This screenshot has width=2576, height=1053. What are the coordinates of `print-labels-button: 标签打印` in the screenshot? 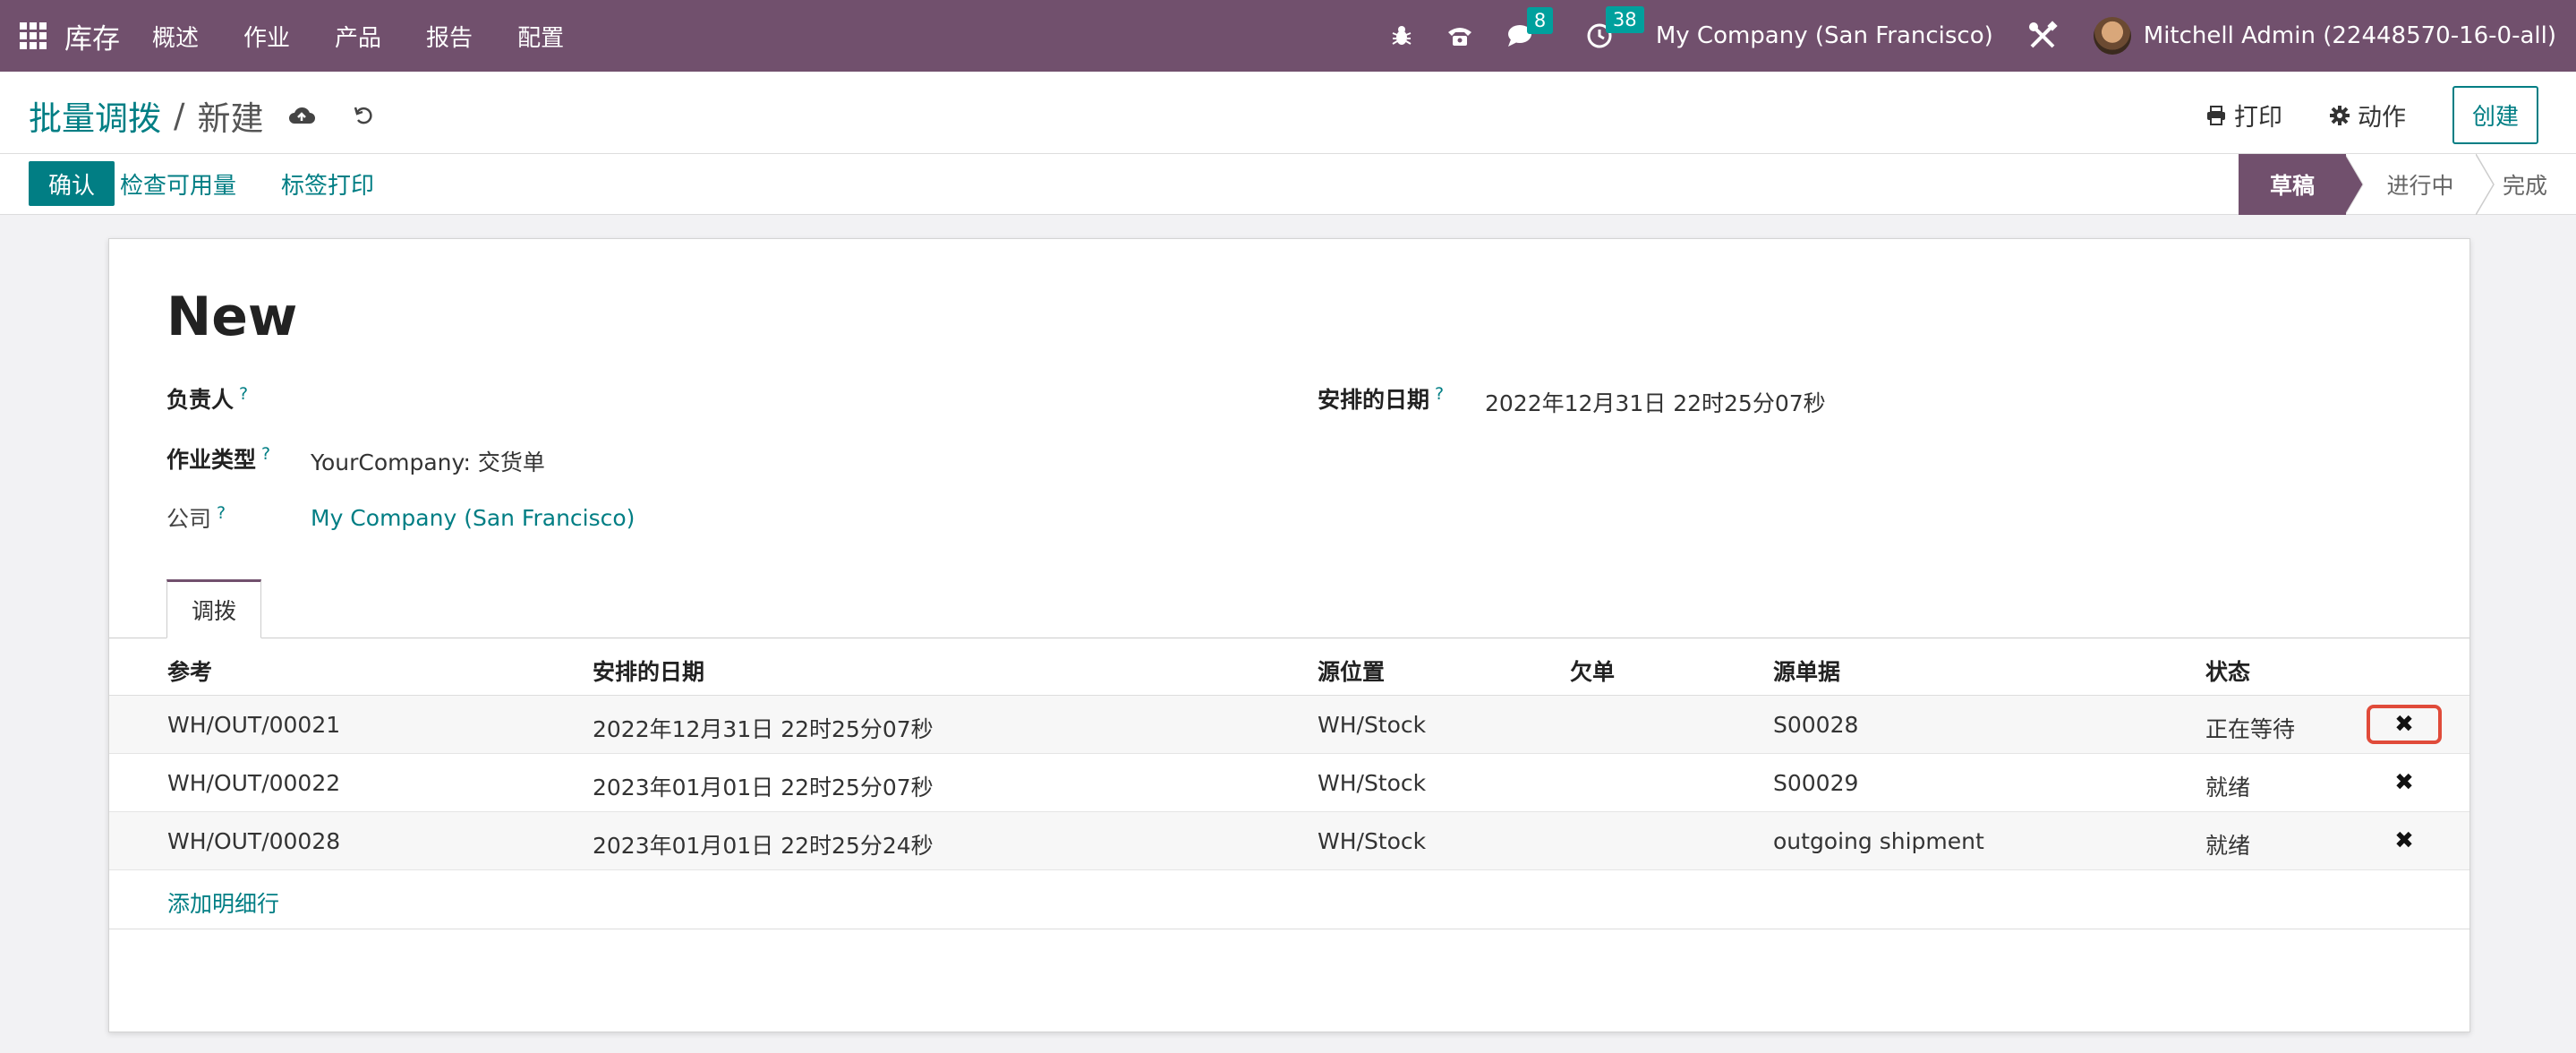 It's located at (327, 183).